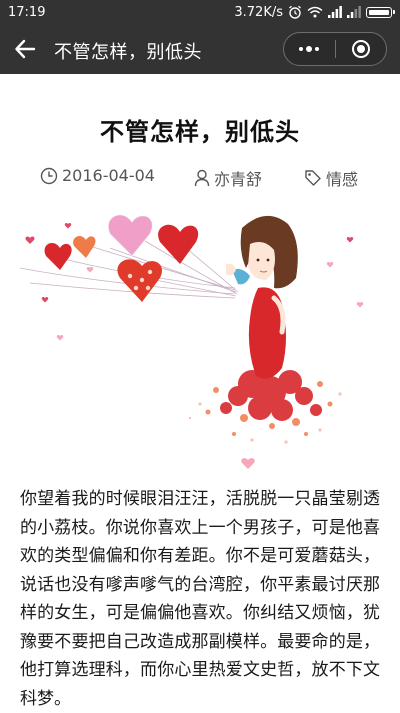 Image resolution: width=400 pixels, height=713 pixels. Describe the element at coordinates (342, 179) in the screenshot. I see `category-text: 情感` at that location.